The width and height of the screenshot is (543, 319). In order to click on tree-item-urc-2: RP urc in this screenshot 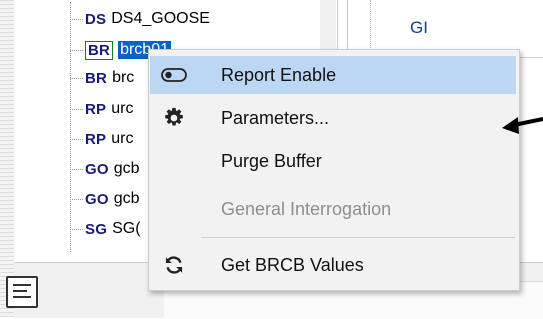, I will do `click(101, 139)`.